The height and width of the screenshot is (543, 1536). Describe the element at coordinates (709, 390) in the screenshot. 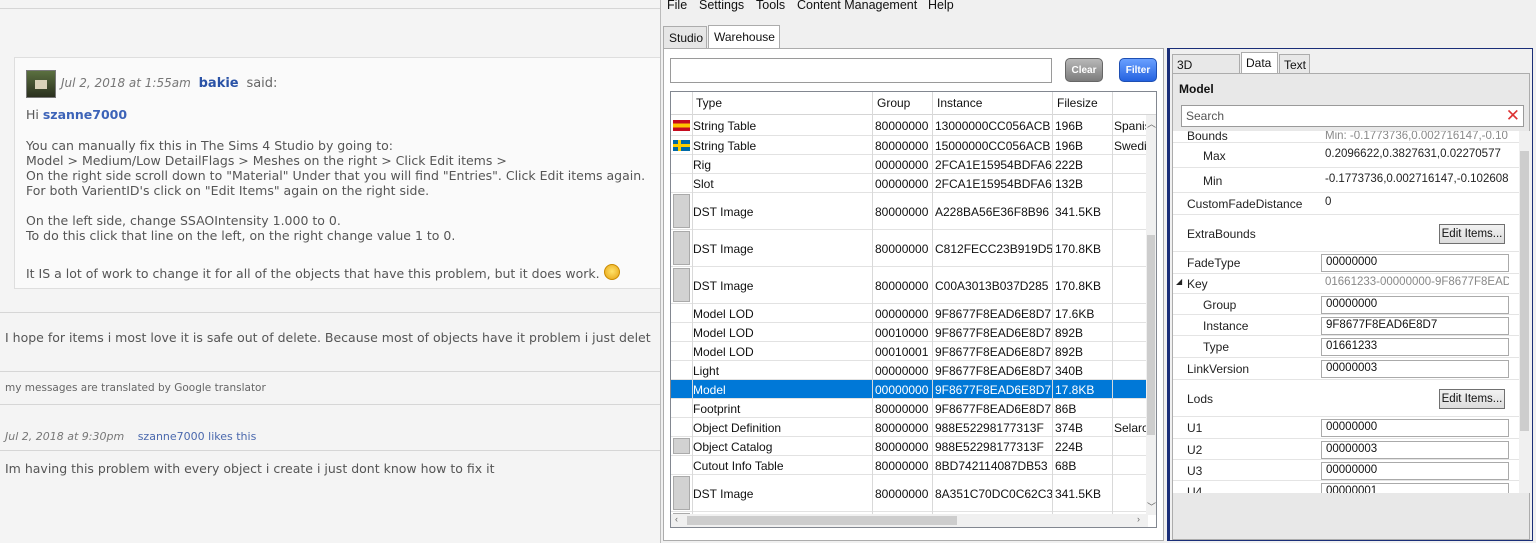

I see `row-type: Model` at that location.